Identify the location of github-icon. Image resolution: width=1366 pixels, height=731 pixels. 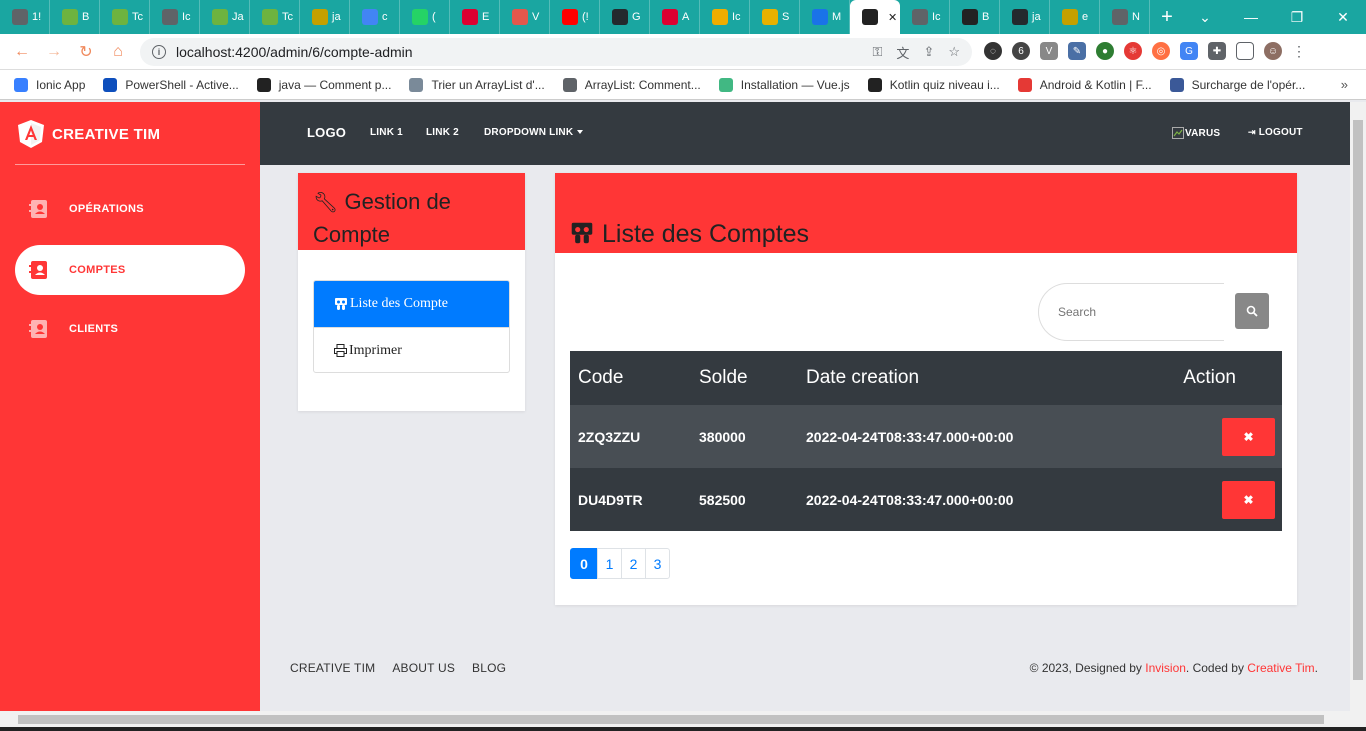
(1020, 17).